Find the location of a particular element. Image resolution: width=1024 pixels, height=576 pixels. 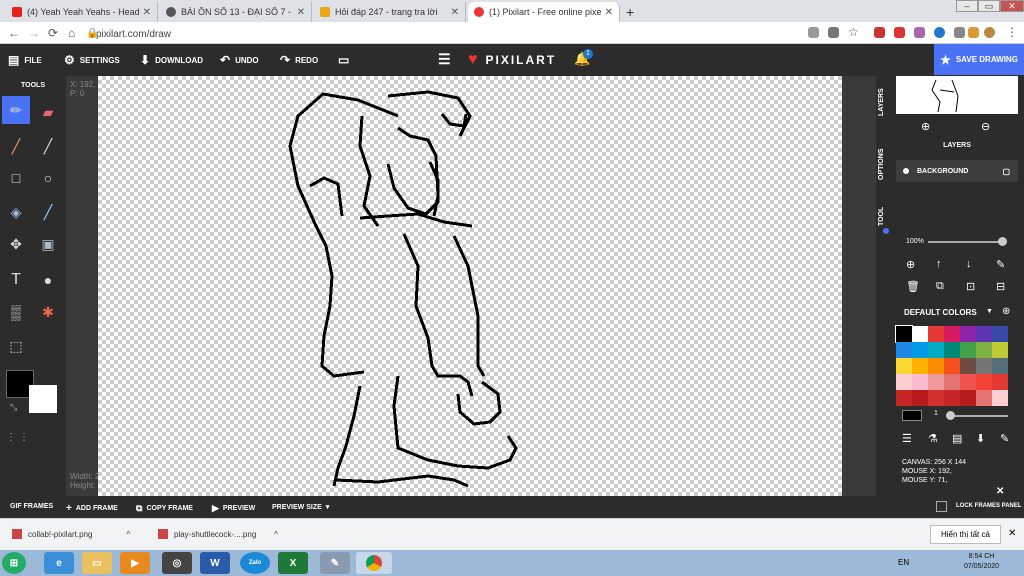

secondary-color-swatch is located at coordinates (43, 399).